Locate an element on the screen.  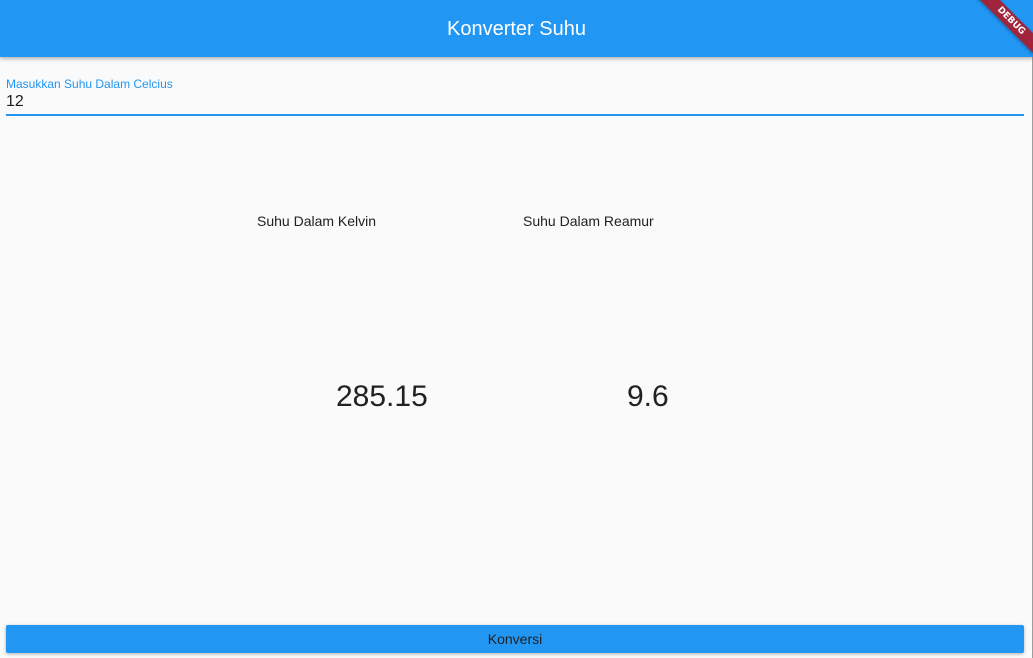
reamur-value: 9.6 is located at coordinates (648, 396).